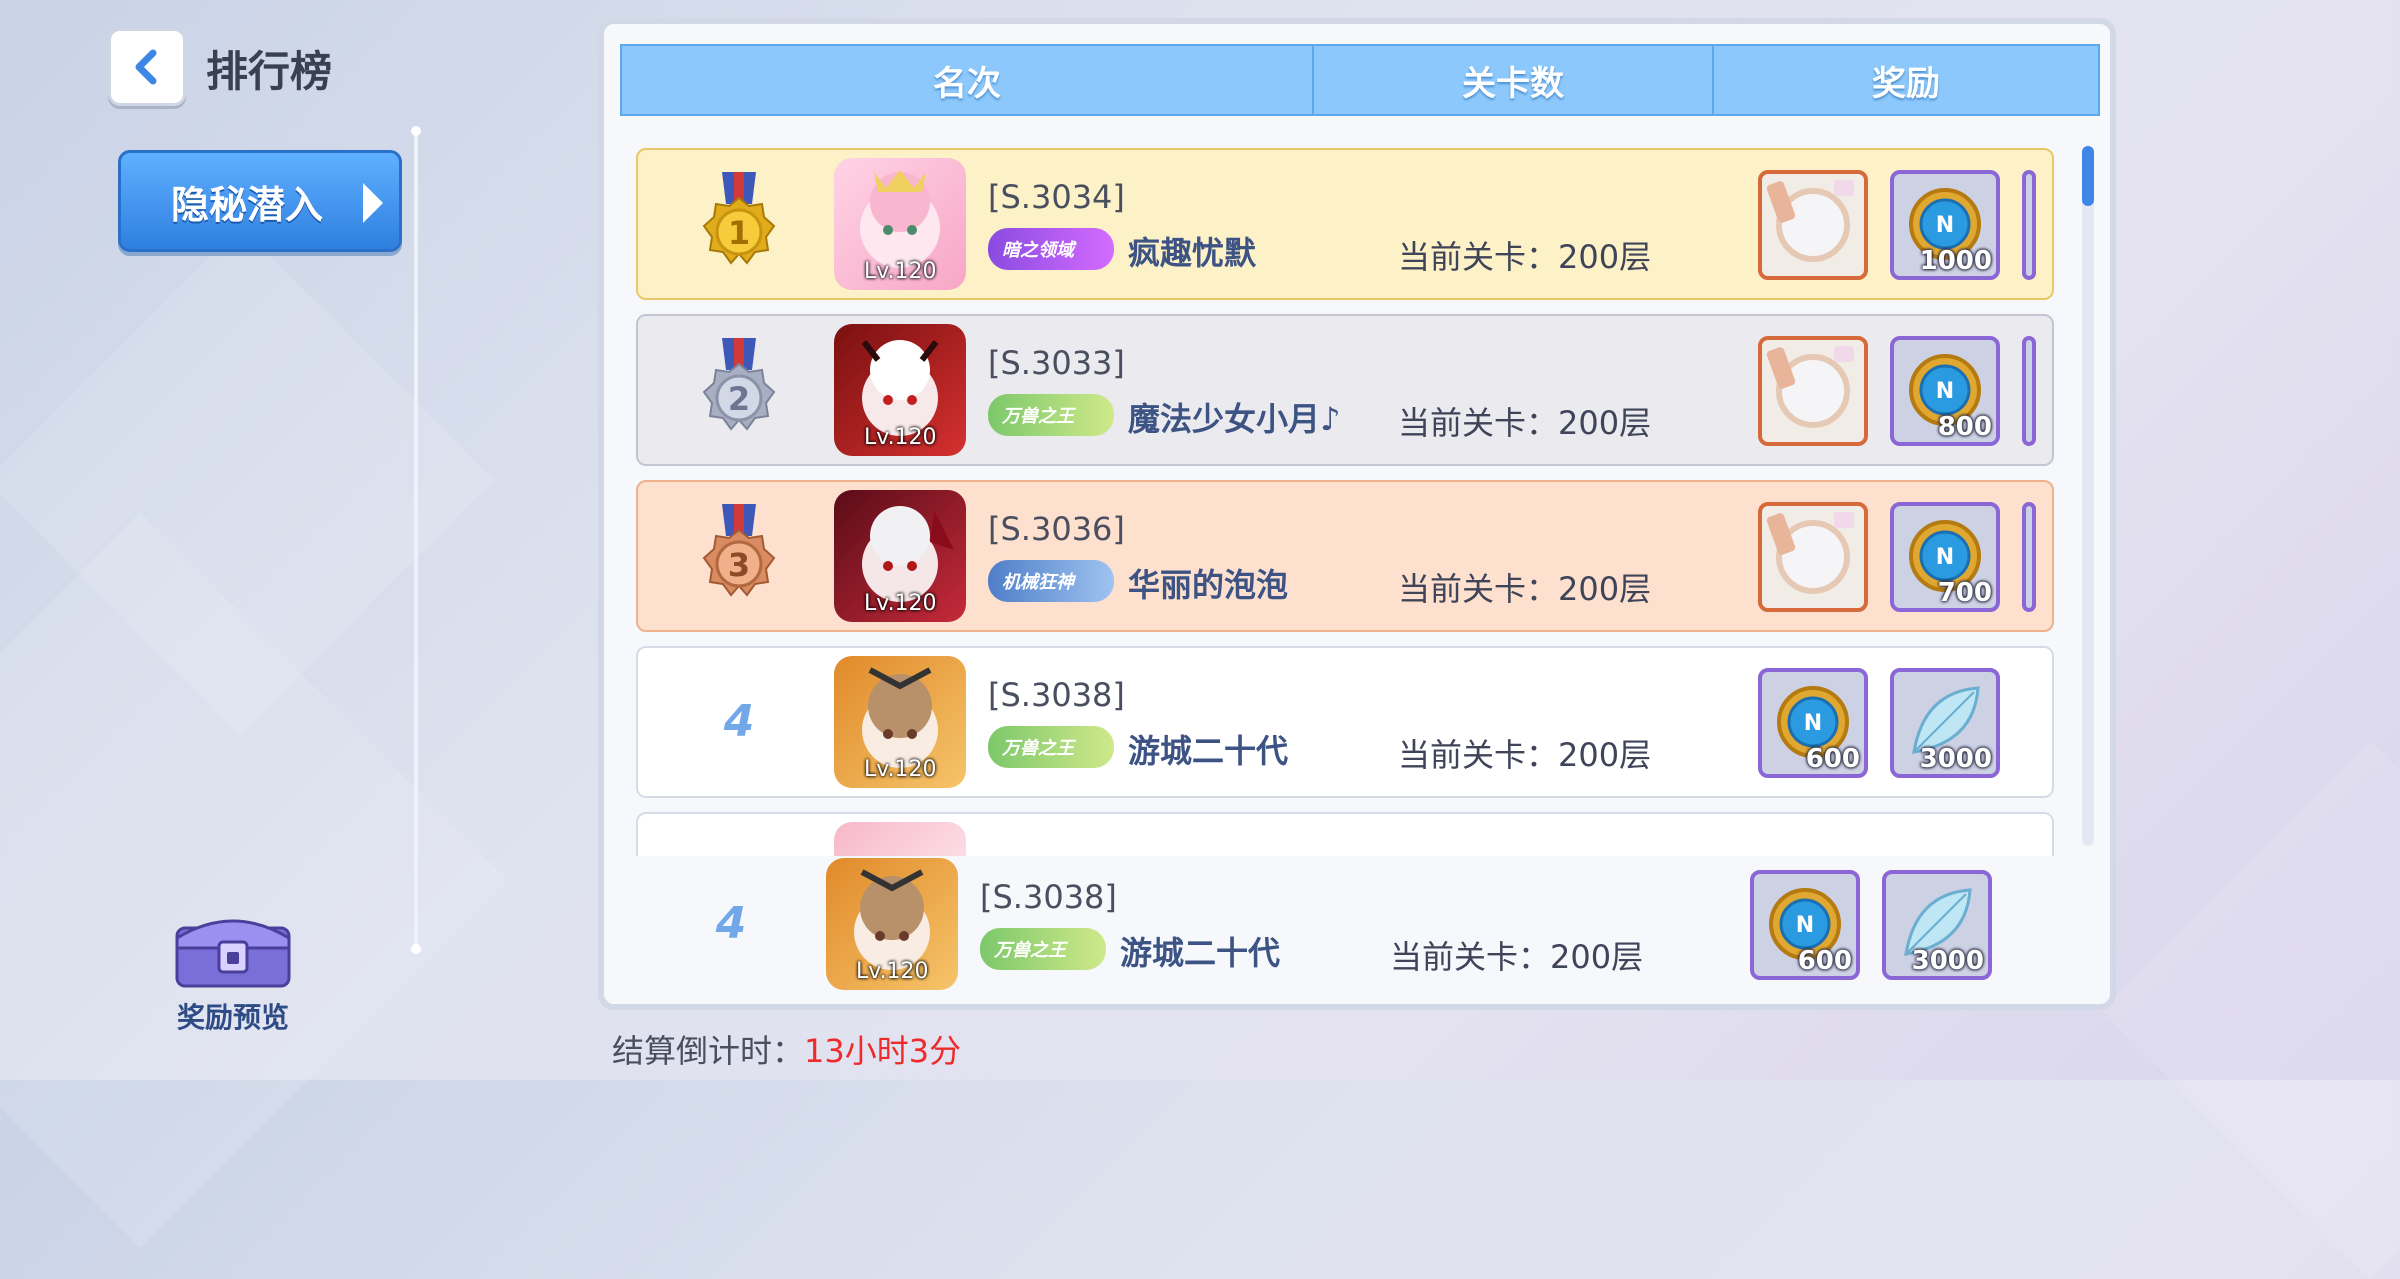 The width and height of the screenshot is (2400, 1279). I want to click on reward-preview-button: 奖励预览, so click(233, 972).